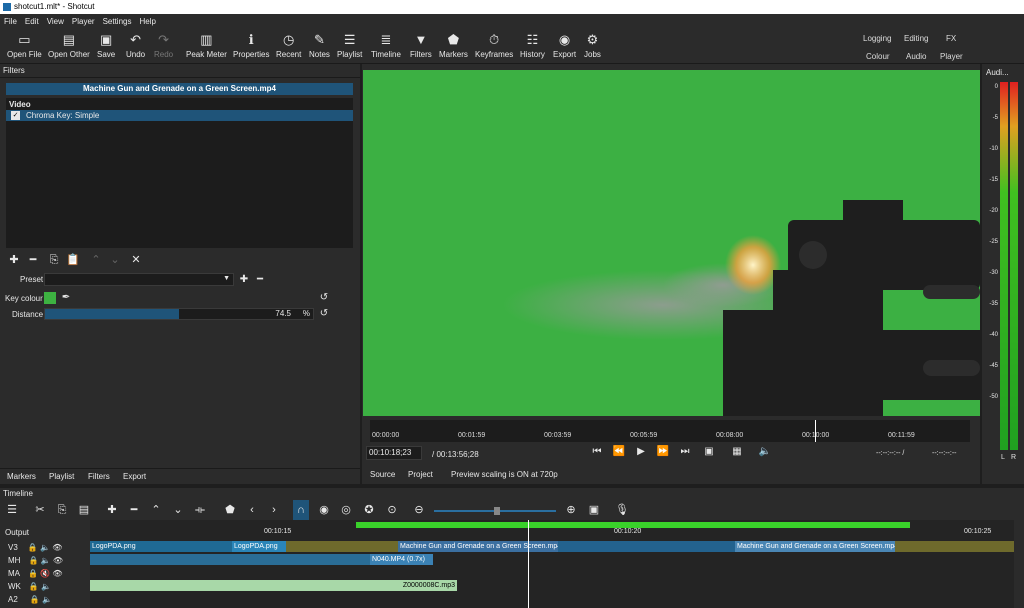 This screenshot has width=1024, height=608. What do you see at coordinates (382, 474) in the screenshot?
I see `tab-source: Source` at bounding box center [382, 474].